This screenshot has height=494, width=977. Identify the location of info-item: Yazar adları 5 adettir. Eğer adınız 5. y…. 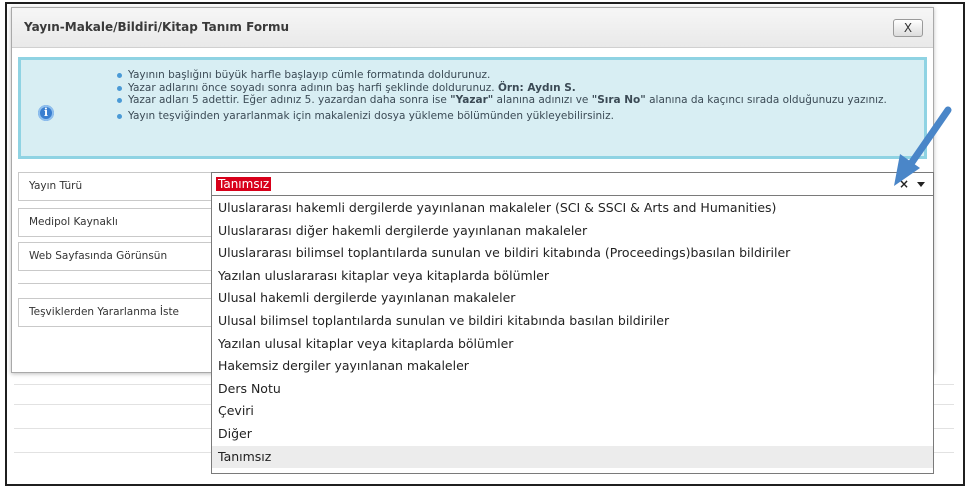
(517, 100).